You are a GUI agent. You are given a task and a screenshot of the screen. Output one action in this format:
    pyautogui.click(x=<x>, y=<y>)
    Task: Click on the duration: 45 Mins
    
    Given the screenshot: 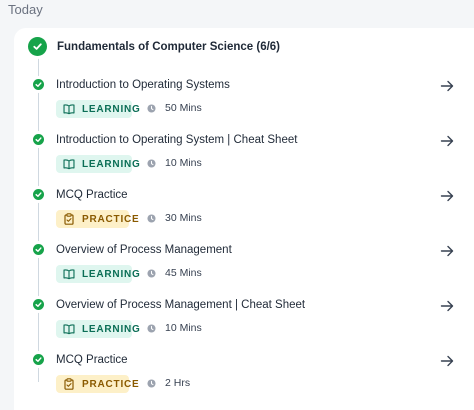 What is the action you would take?
    pyautogui.click(x=174, y=273)
    